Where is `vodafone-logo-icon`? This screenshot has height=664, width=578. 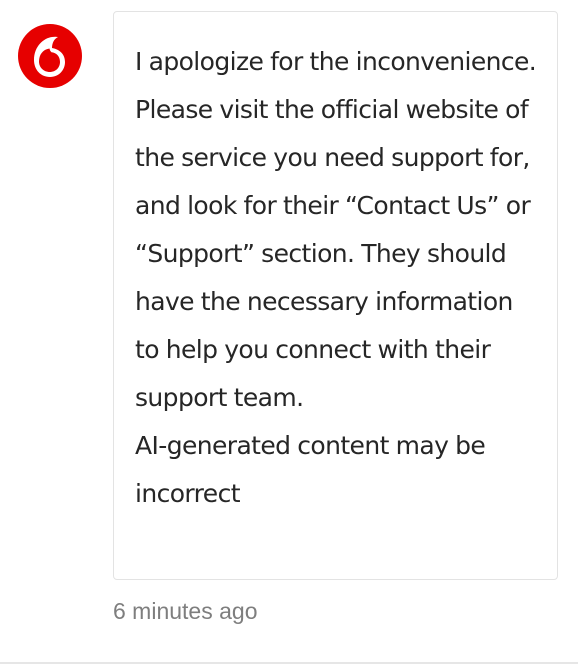 vodafone-logo-icon is located at coordinates (50, 56).